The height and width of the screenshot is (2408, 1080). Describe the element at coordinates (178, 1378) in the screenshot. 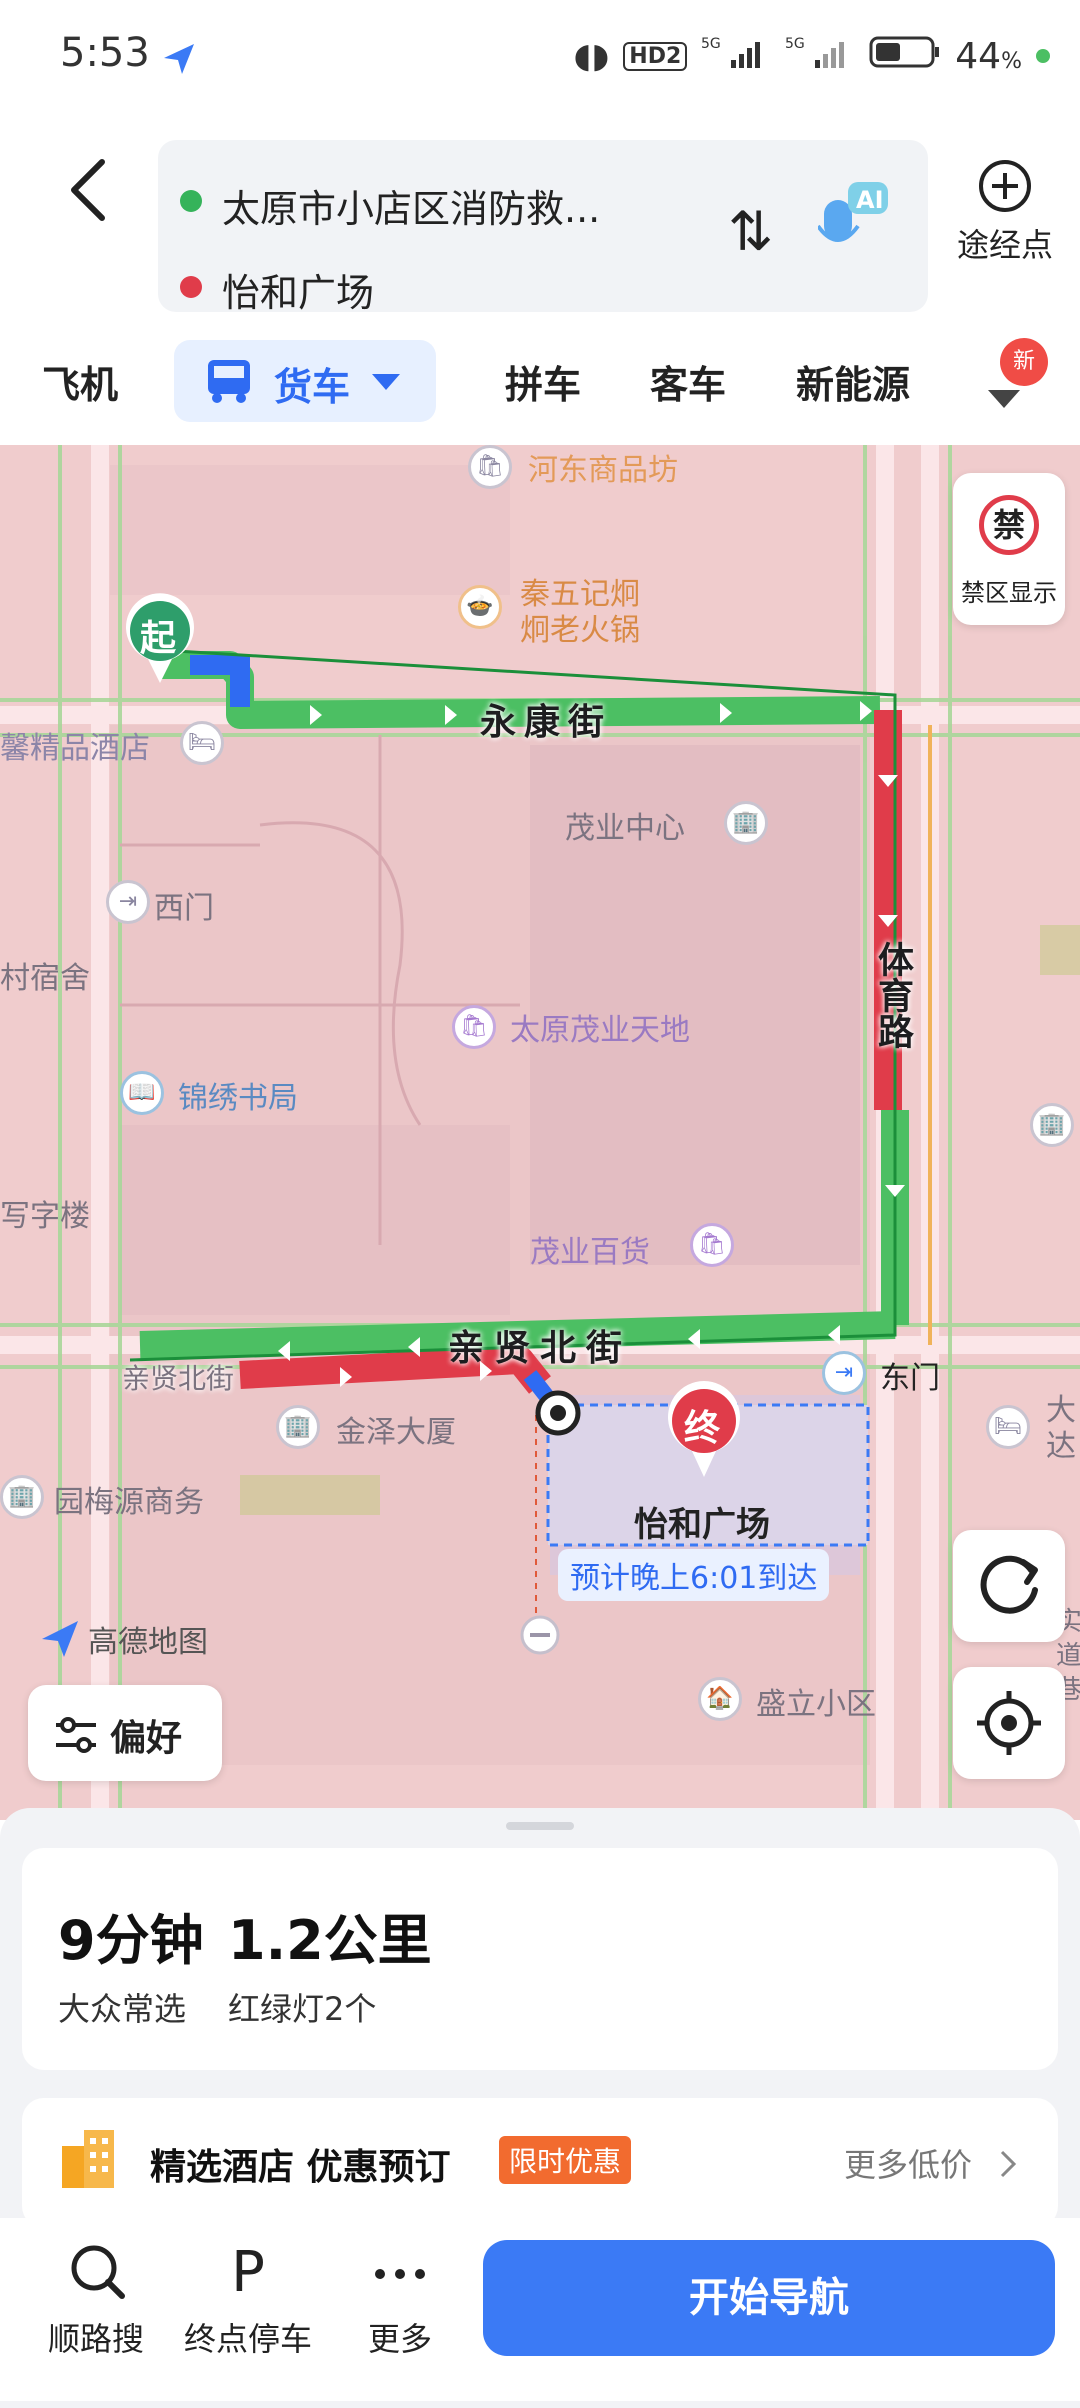

I see `road-qinxian-small: 亲贤北街` at that location.